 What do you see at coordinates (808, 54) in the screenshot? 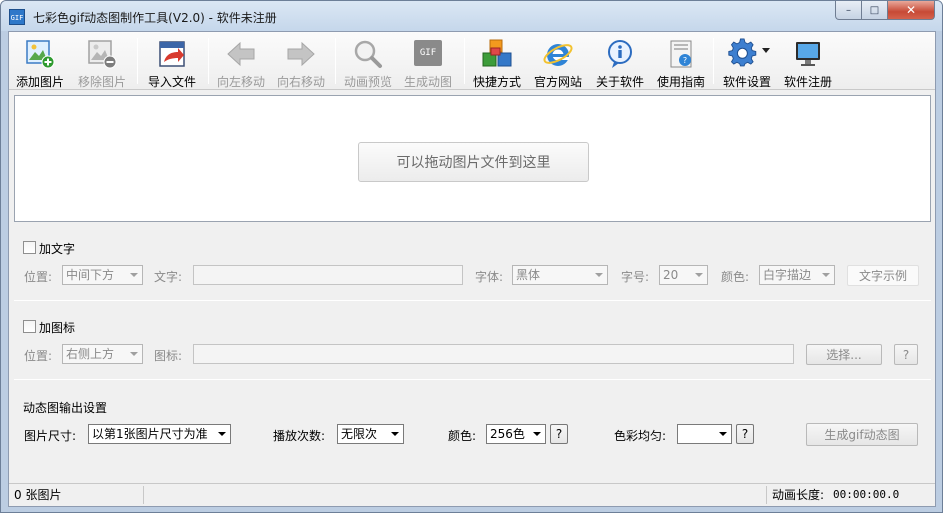
I see `monitor-icon` at bounding box center [808, 54].